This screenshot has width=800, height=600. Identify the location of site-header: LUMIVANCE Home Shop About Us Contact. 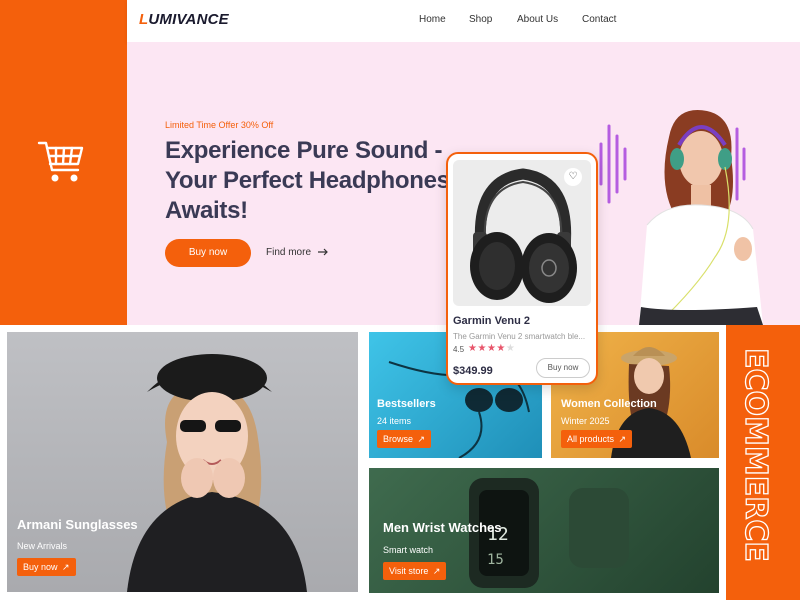
(463, 21).